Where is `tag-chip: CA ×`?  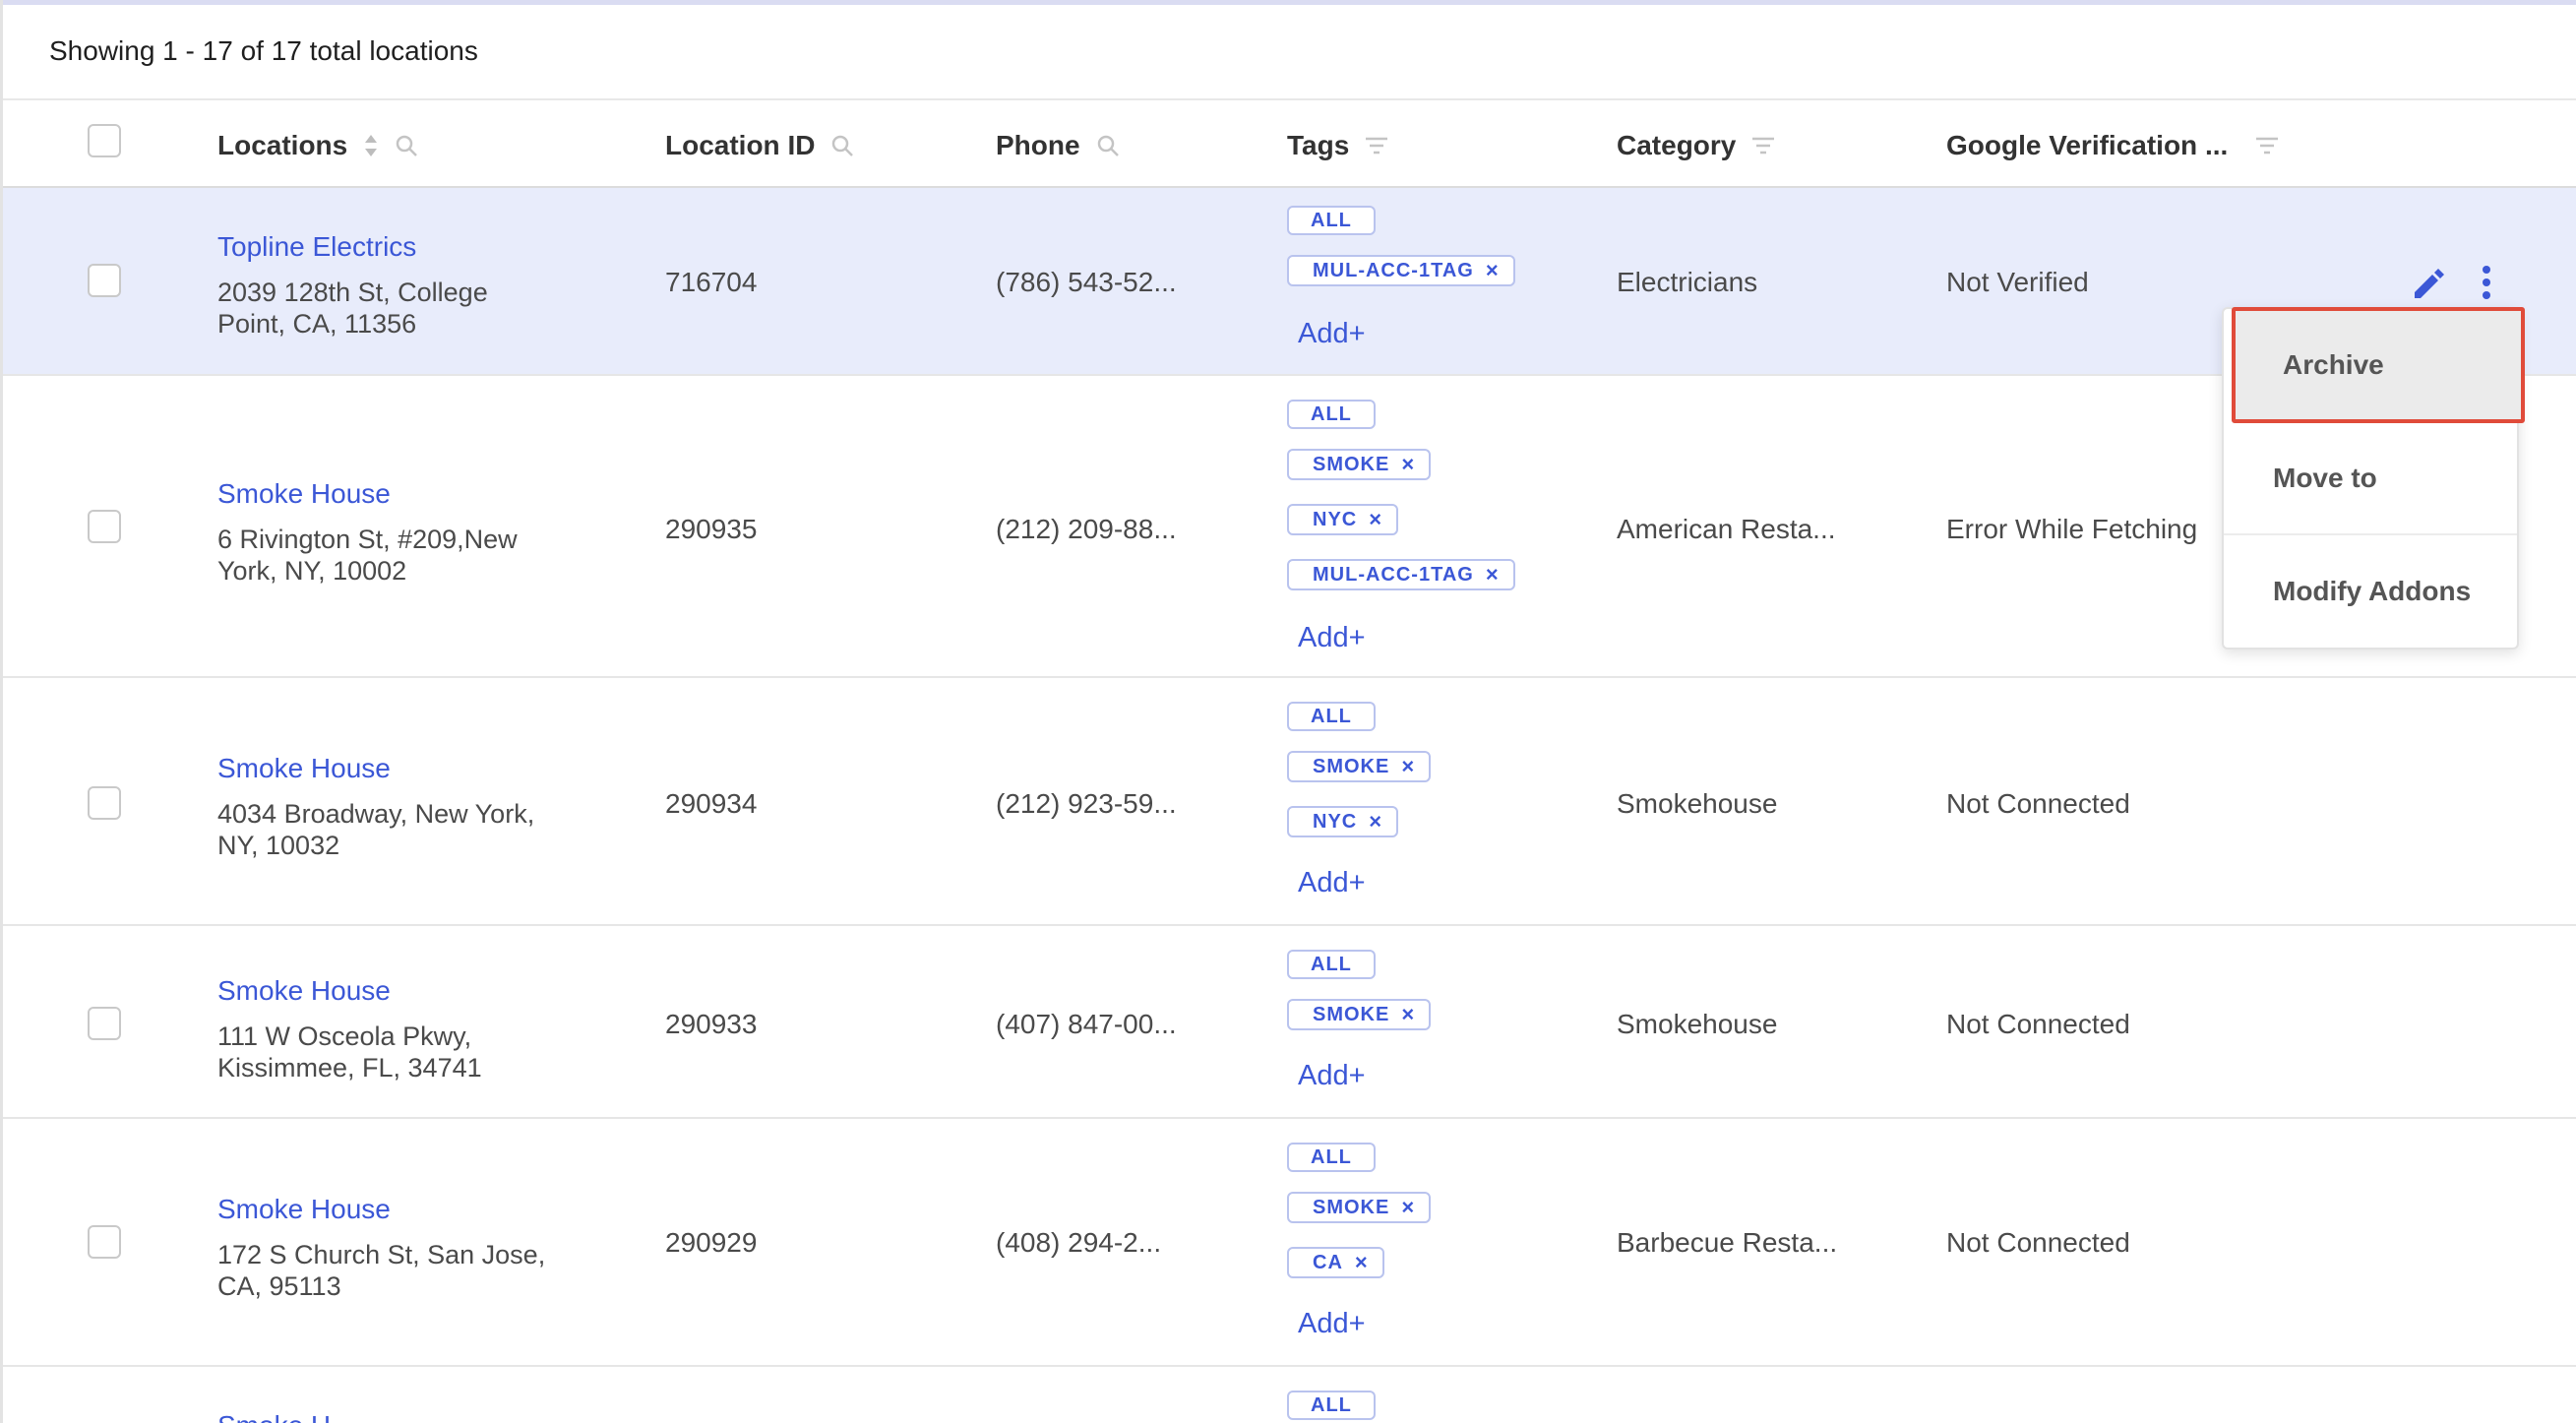
tag-chip: CA × is located at coordinates (1335, 1262).